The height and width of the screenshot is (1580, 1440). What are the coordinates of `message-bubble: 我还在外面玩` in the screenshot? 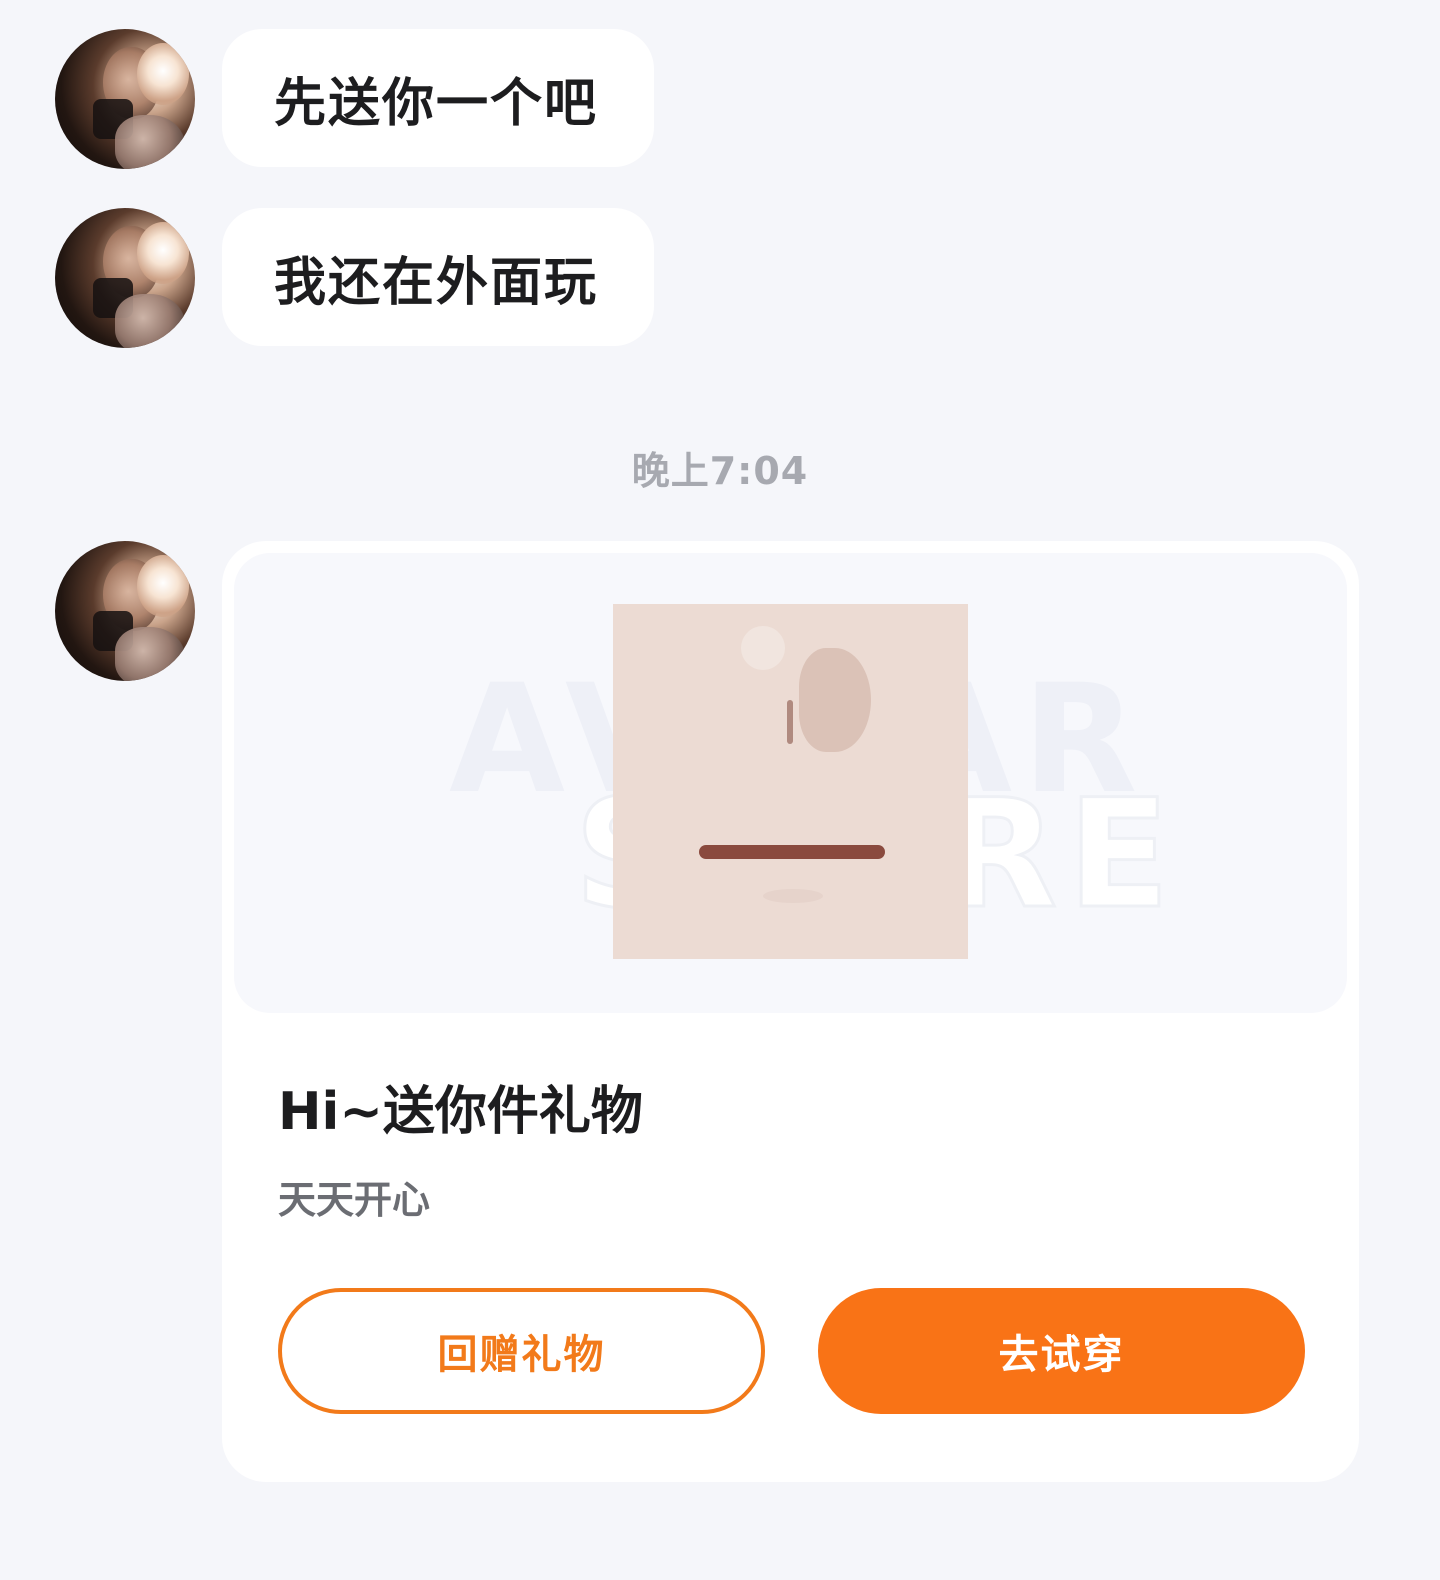 It's located at (438, 277).